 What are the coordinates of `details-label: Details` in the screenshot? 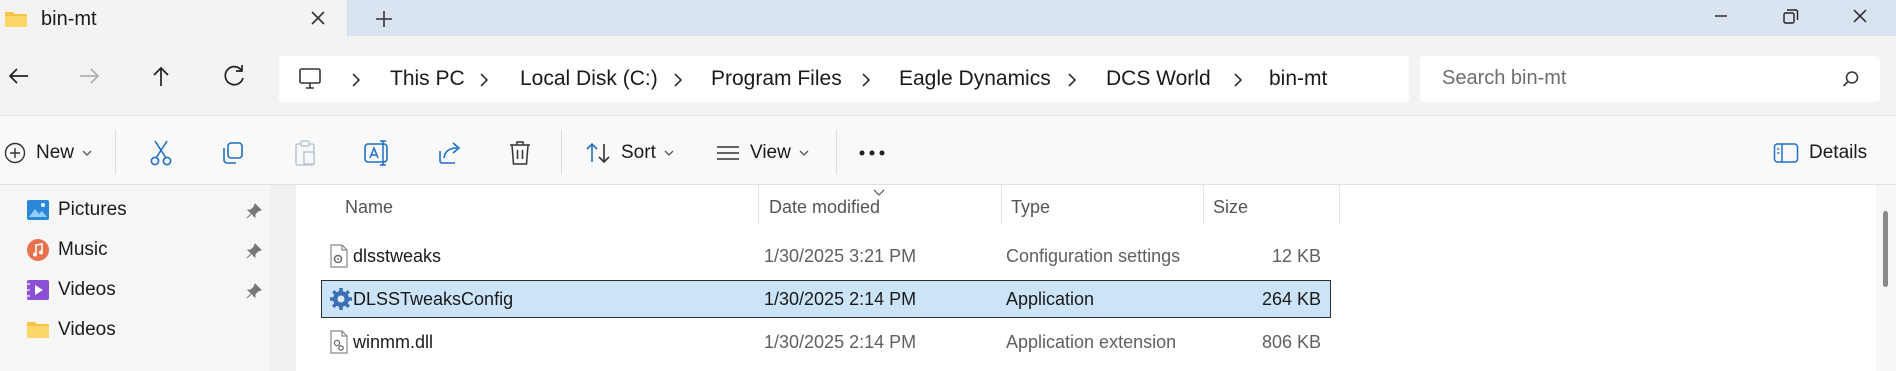 It's located at (1838, 152).